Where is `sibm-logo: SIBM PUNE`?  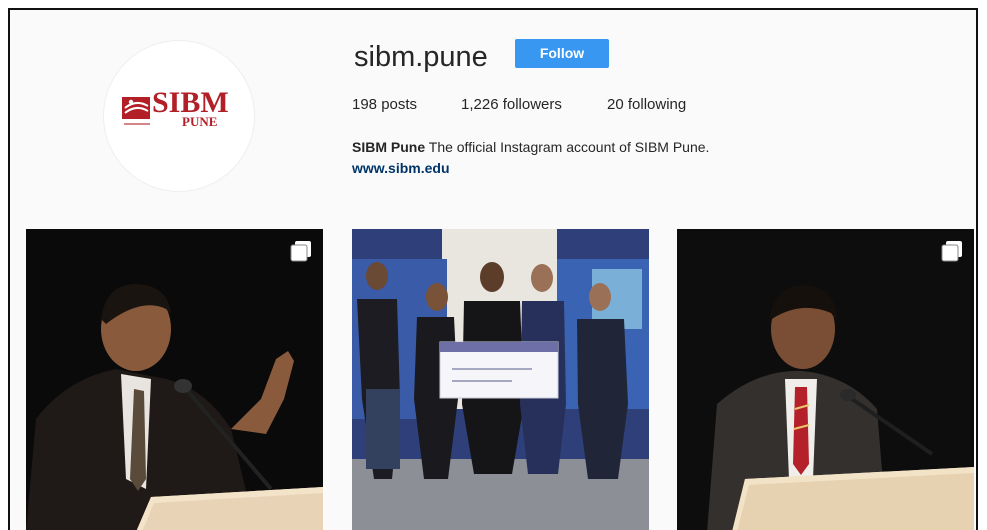 sibm-logo: SIBM PUNE is located at coordinates (179, 109).